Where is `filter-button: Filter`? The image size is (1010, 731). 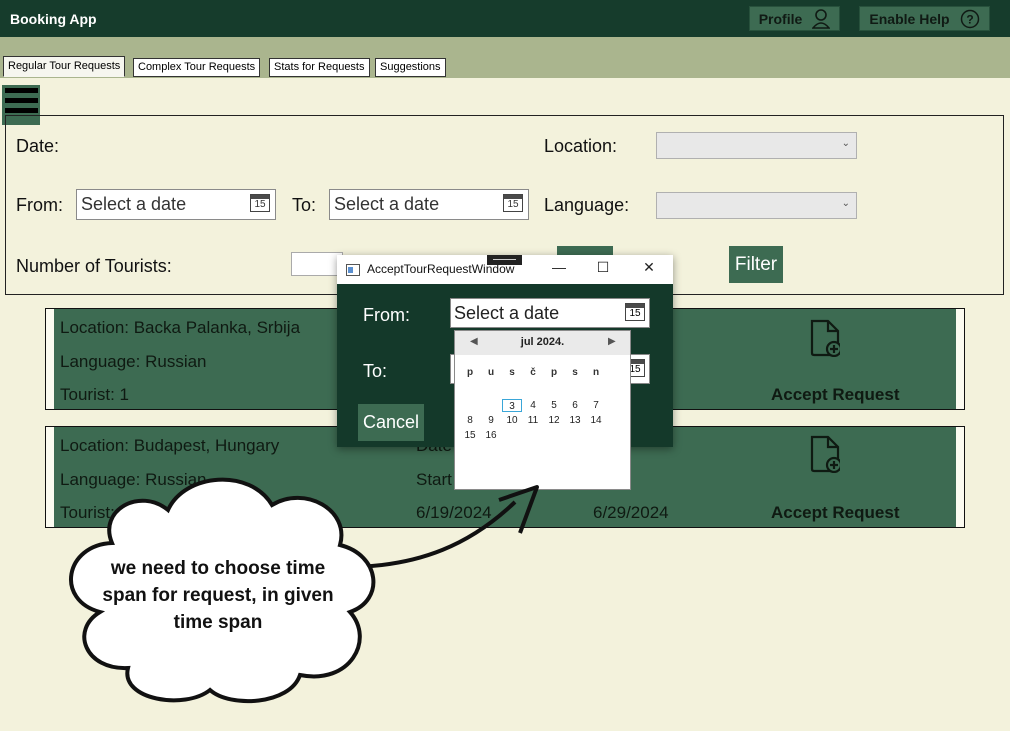 filter-button: Filter is located at coordinates (756, 264).